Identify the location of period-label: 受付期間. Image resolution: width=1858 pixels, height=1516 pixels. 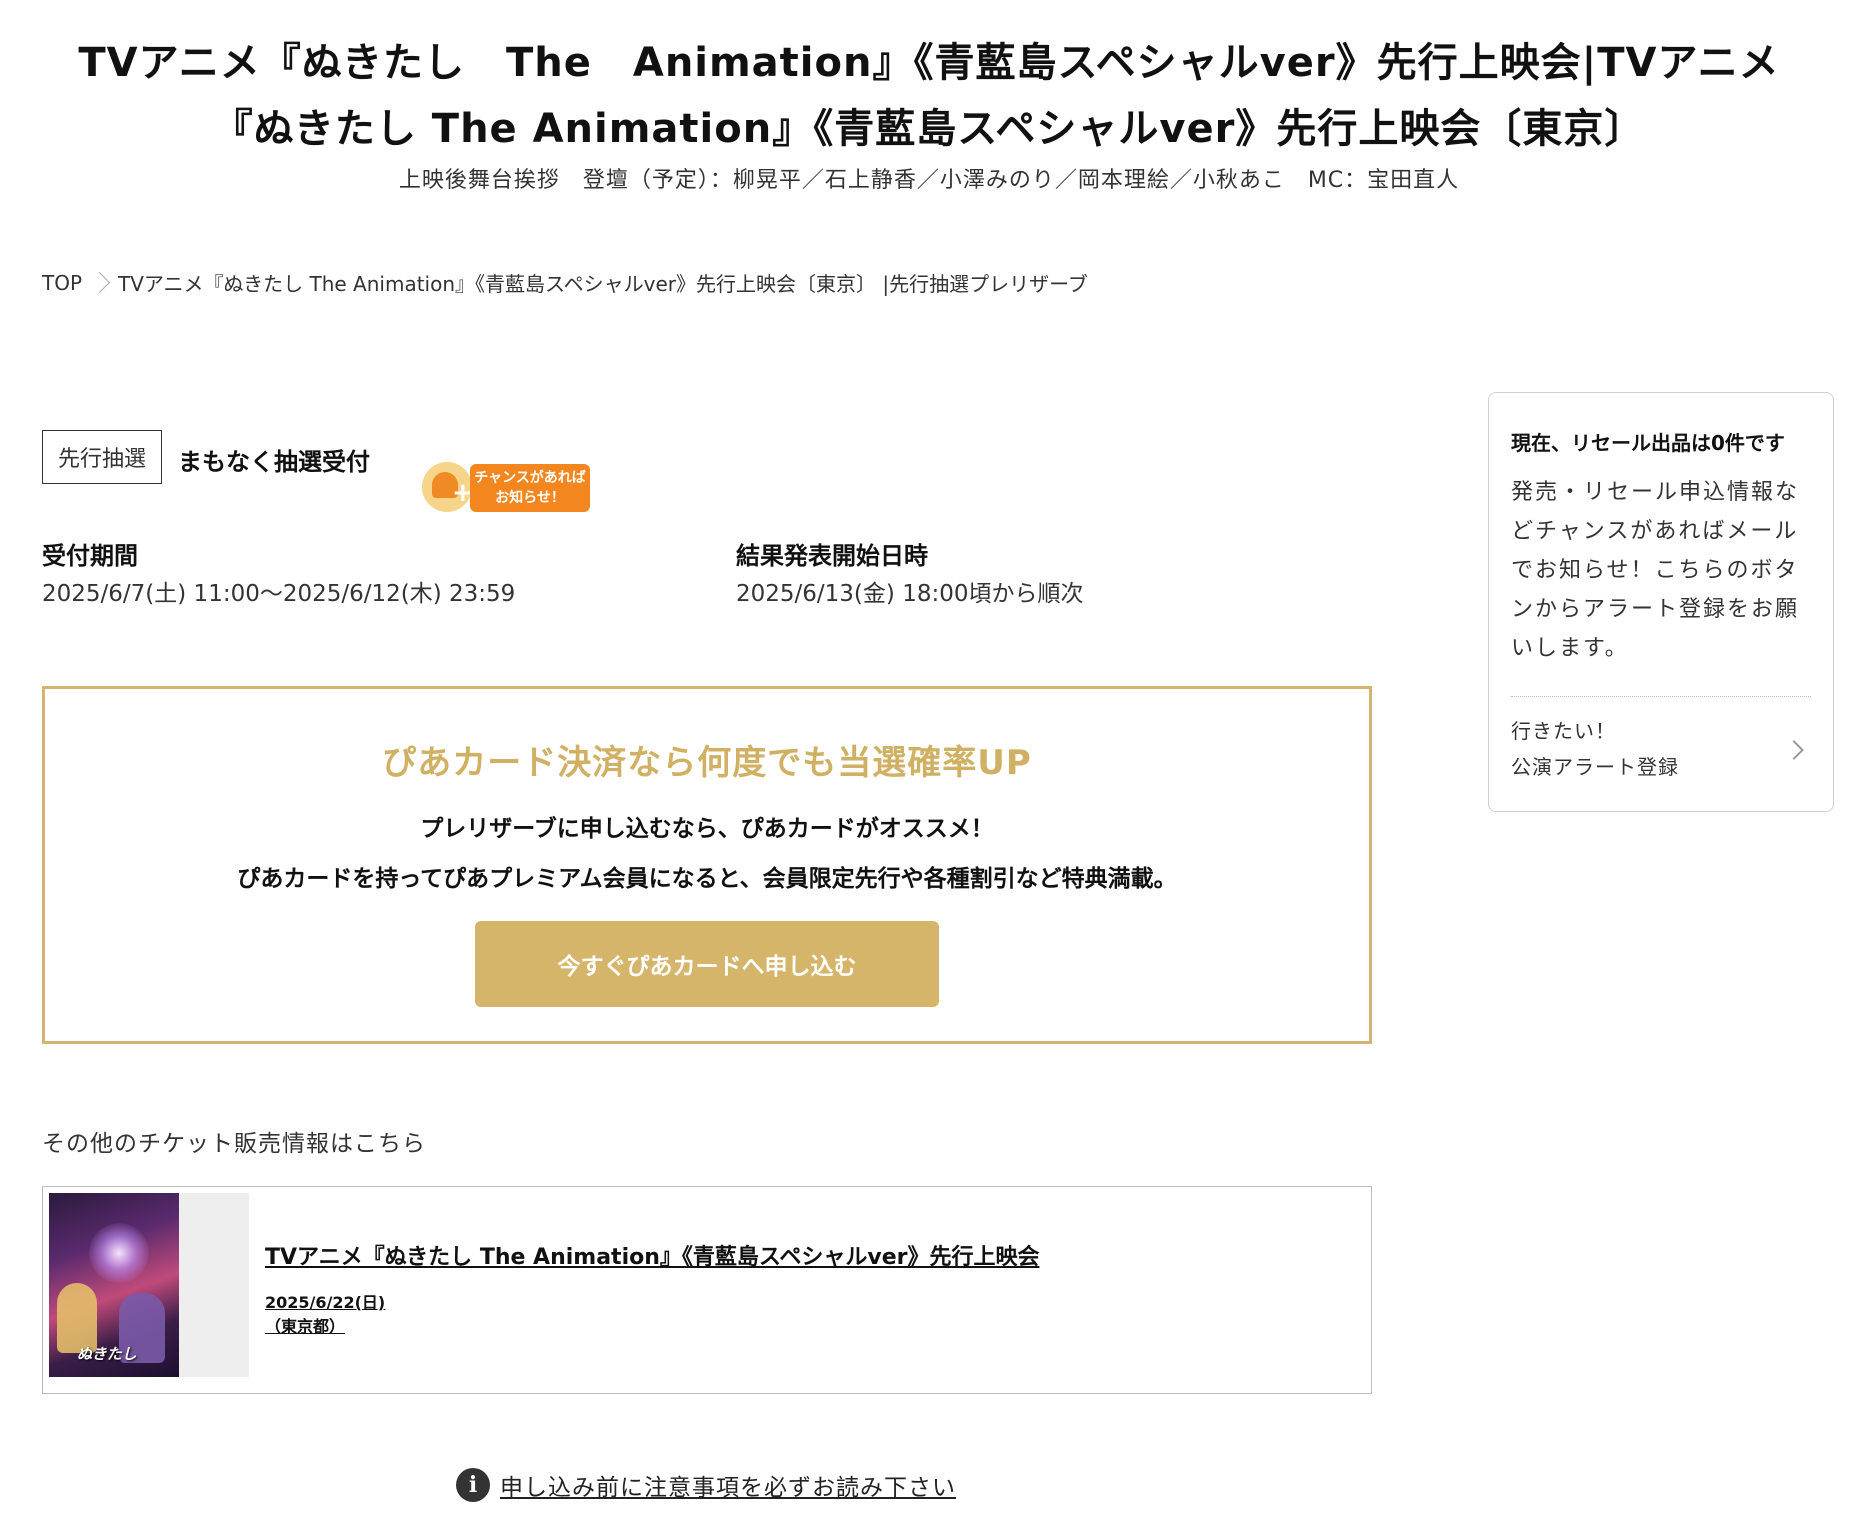
(90, 556).